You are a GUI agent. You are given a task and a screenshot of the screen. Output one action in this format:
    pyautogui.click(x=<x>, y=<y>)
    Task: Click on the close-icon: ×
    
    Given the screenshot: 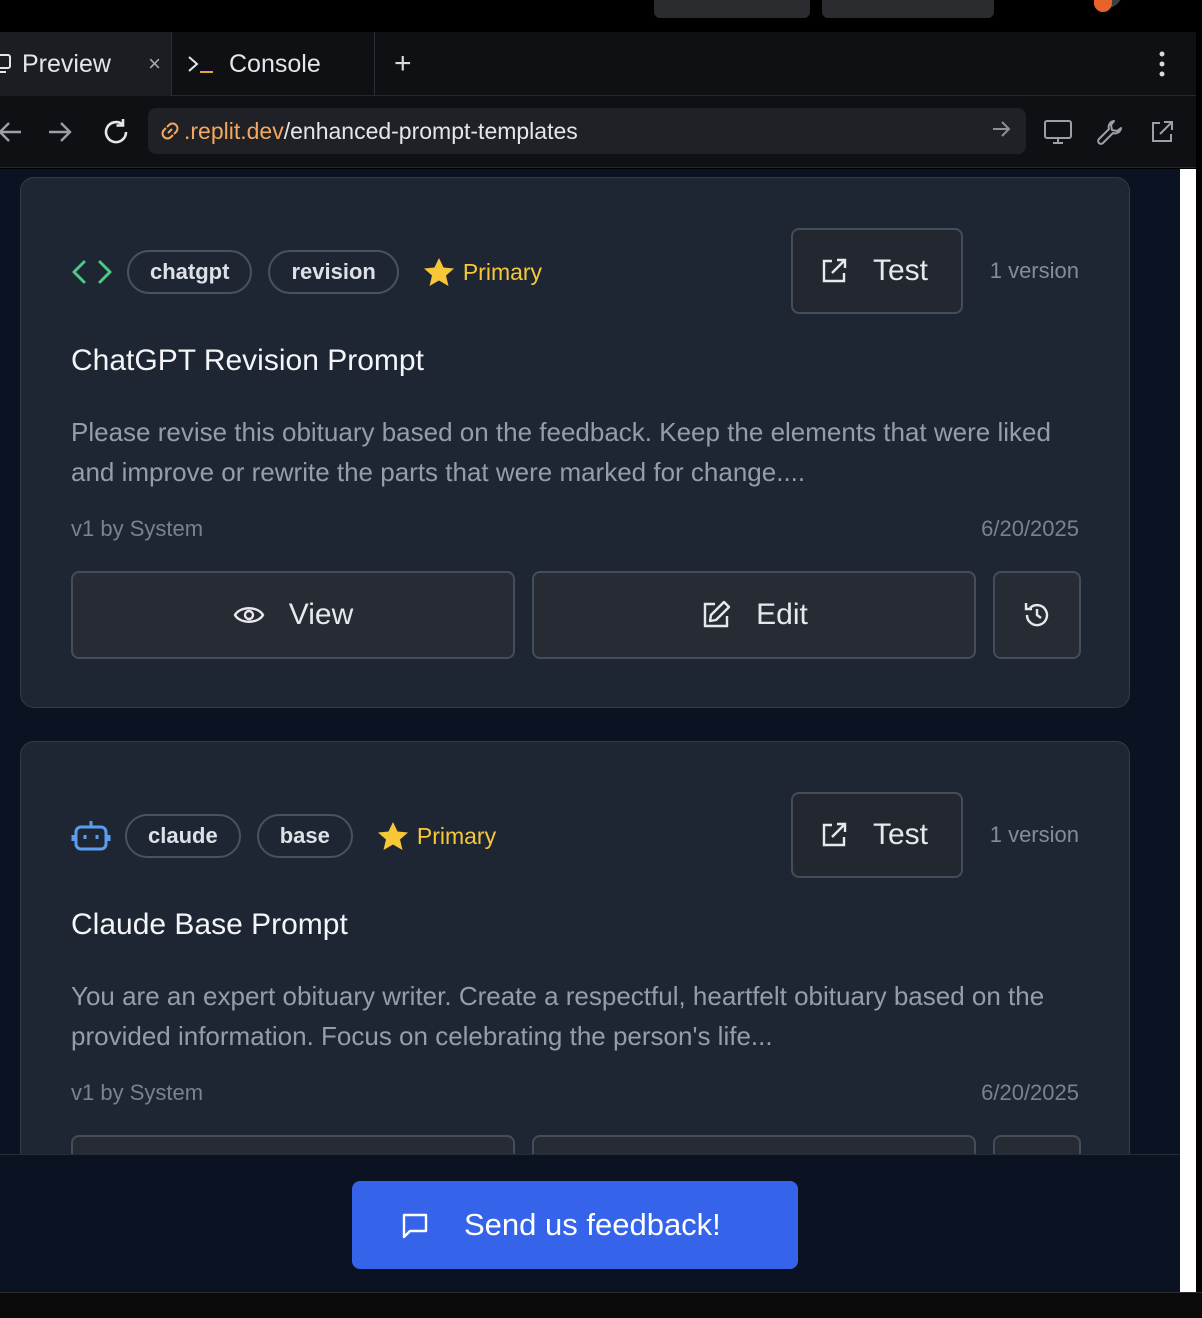 What is the action you would take?
    pyautogui.click(x=154, y=64)
    